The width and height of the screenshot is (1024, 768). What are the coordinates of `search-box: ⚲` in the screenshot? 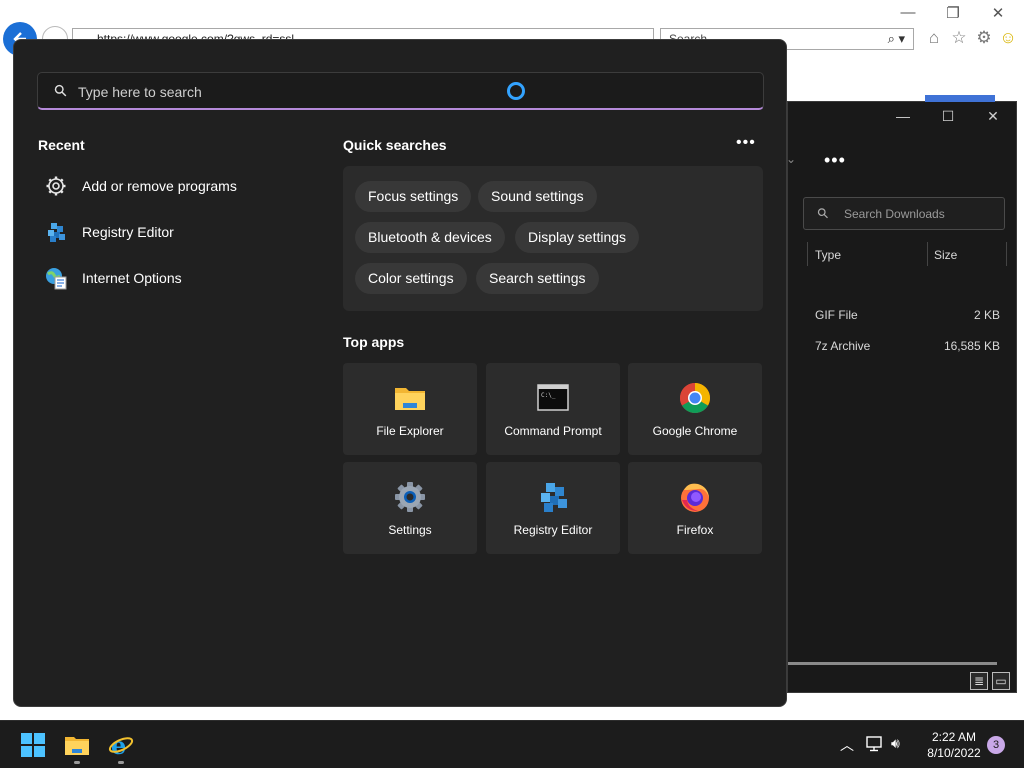 It's located at (400, 91).